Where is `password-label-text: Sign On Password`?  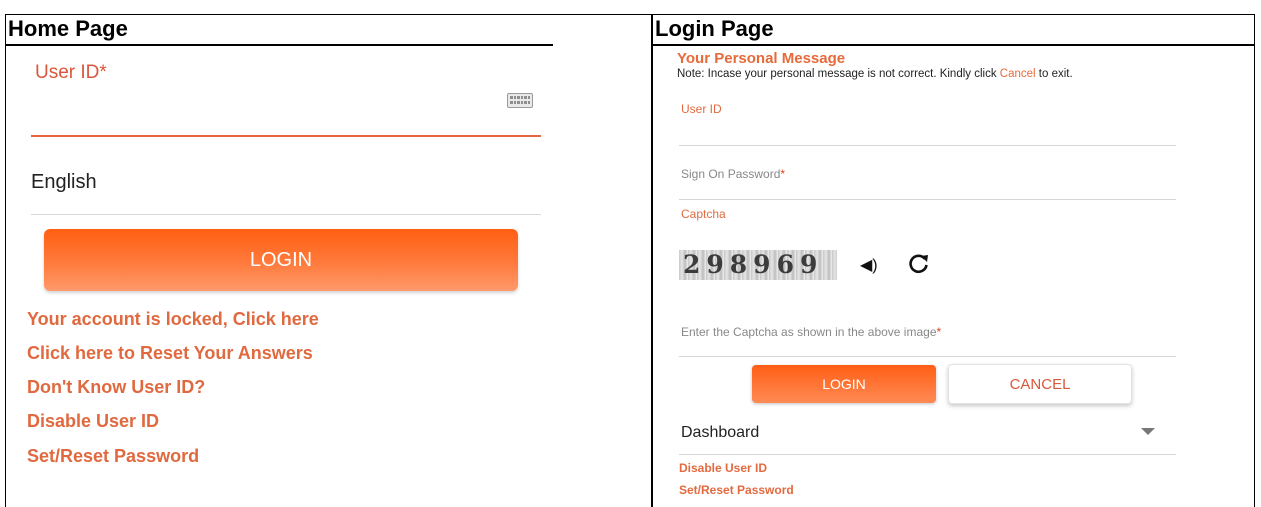
password-label-text: Sign On Password is located at coordinates (731, 174).